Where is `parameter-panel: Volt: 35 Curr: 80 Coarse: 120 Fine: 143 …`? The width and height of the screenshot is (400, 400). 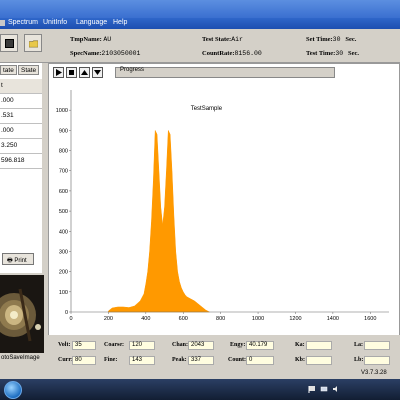 parameter-panel: Volt: 35 Curr: 80 Coarse: 120 Fine: 143 … is located at coordinates (224, 352).